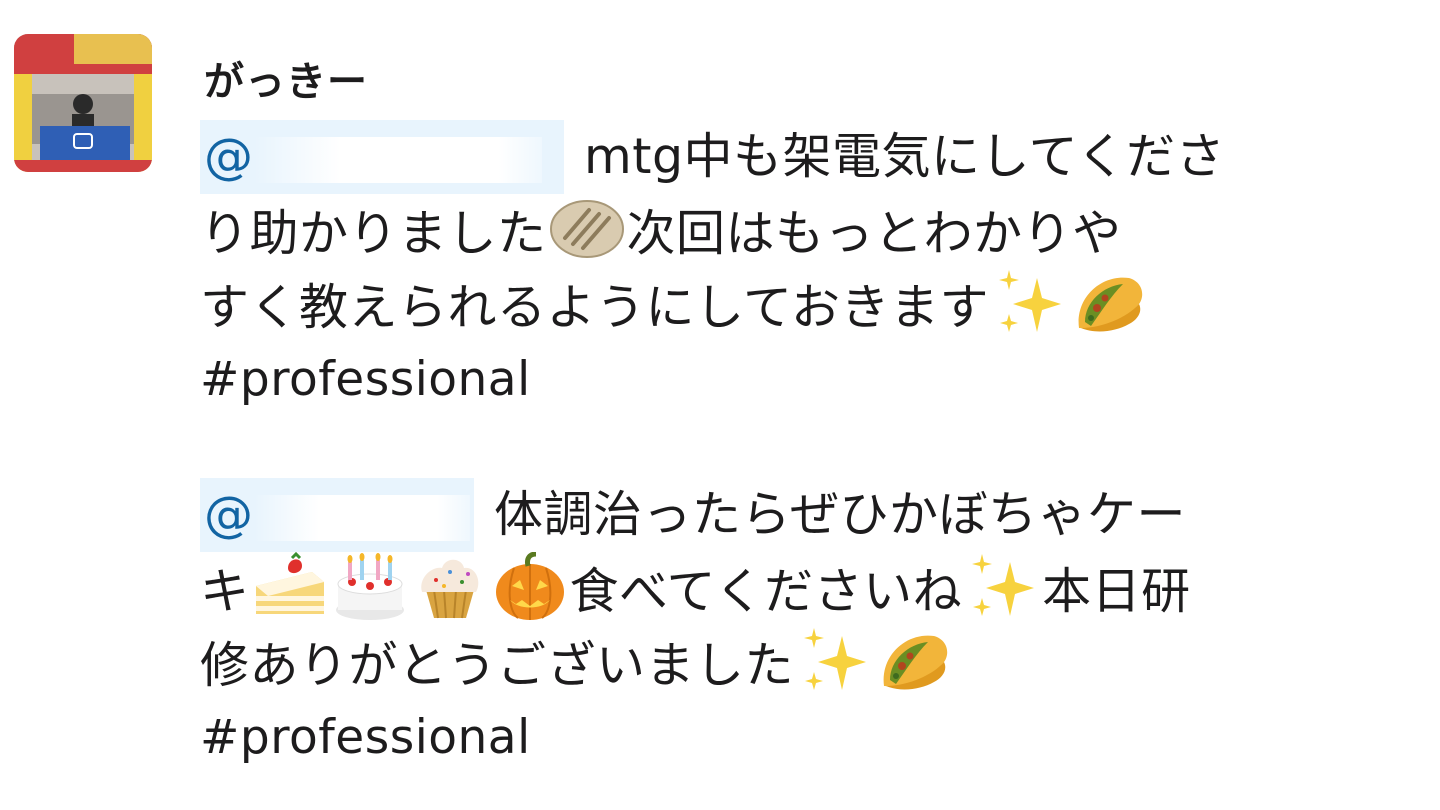 Image resolution: width=1440 pixels, height=810 pixels. I want to click on birthday-cake-emoji, so click(370, 587).